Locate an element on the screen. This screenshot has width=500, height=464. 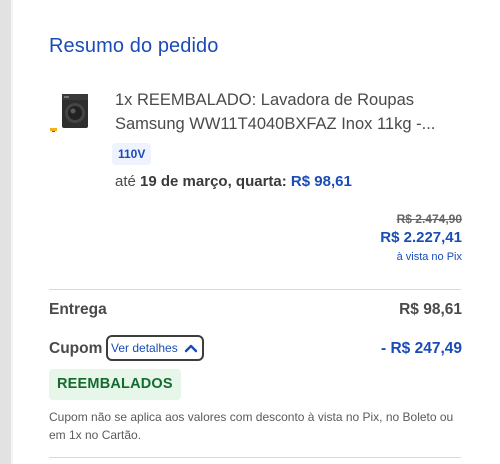
original-price: R$ 2.474,90 is located at coordinates (429, 219).